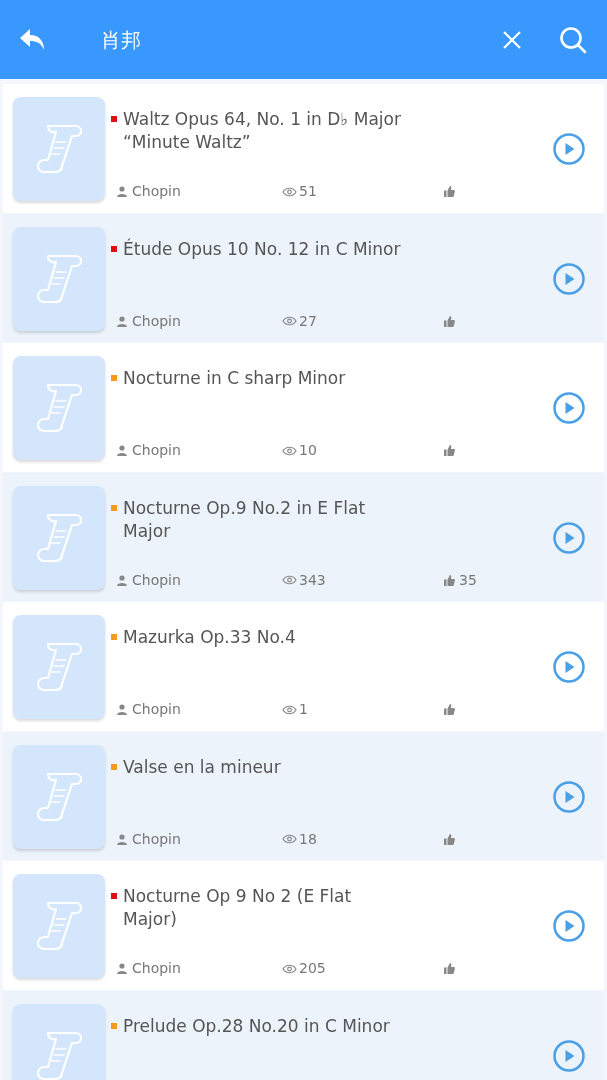 This screenshot has width=607, height=1080. What do you see at coordinates (234, 378) in the screenshot?
I see `song-title: Nocturne in C sharp Minor` at bounding box center [234, 378].